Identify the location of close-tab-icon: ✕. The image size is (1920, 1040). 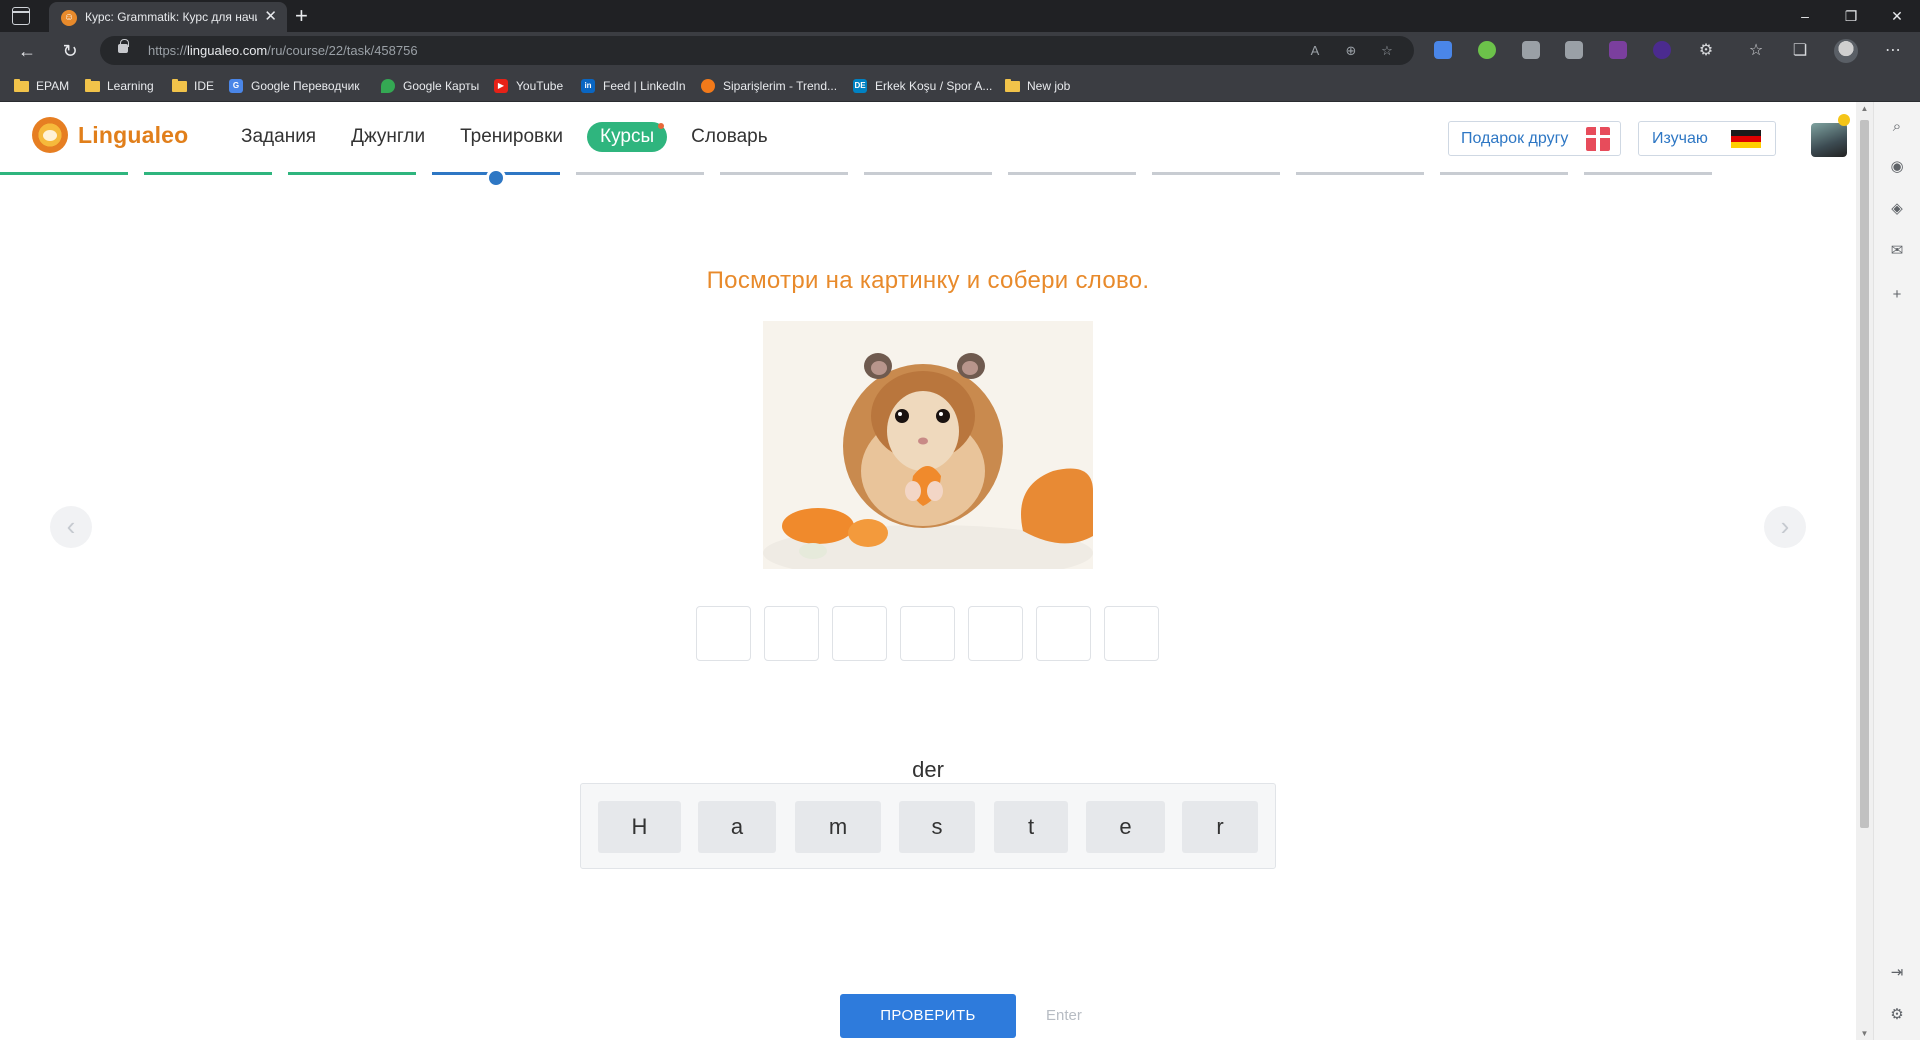
(270, 17).